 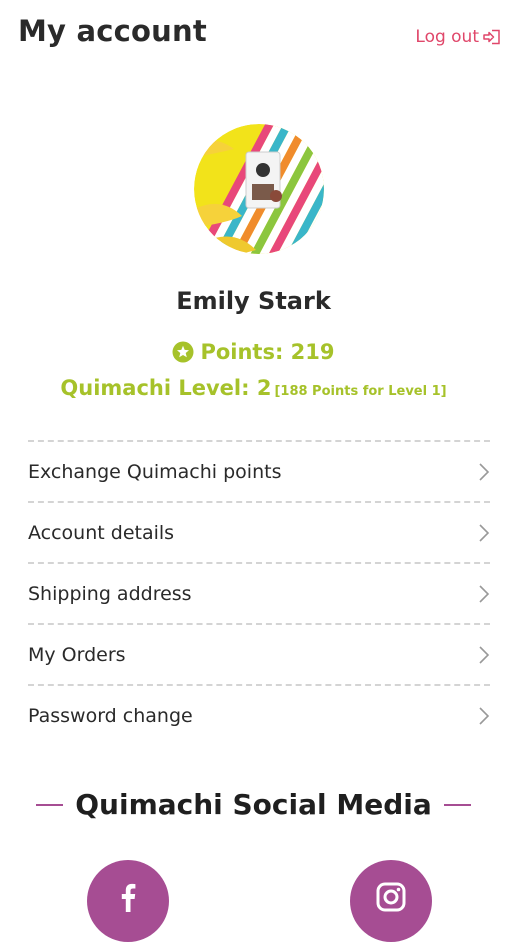 What do you see at coordinates (128, 912) in the screenshot?
I see `facebook-icon` at bounding box center [128, 912].